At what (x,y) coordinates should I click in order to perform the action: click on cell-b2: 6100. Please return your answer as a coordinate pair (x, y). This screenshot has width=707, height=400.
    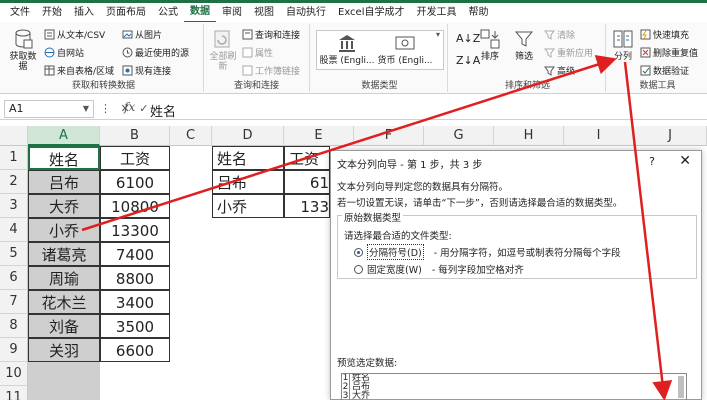
    Looking at the image, I should click on (135, 182).